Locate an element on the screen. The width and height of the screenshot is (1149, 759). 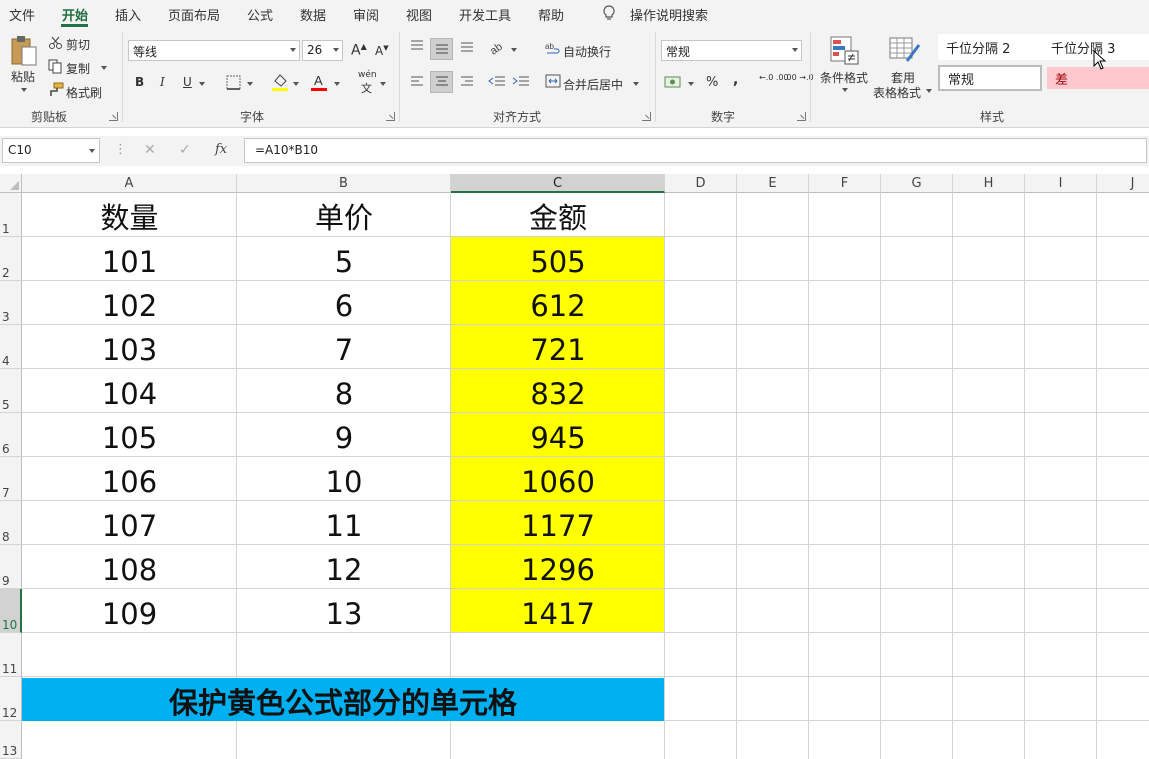
cell-b10: 13 is located at coordinates (344, 610).